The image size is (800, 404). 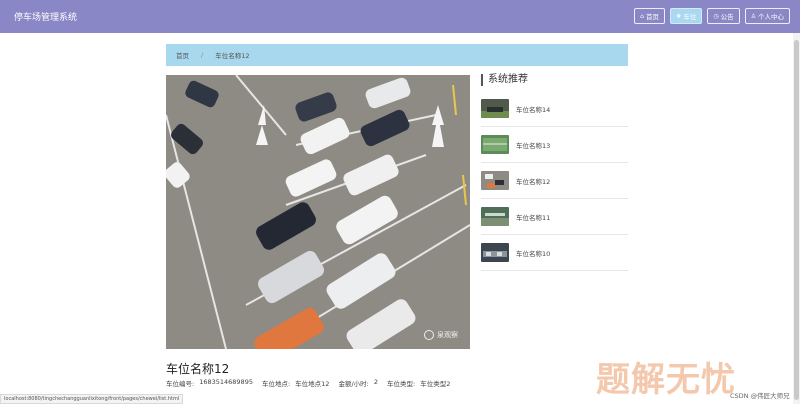 I want to click on space-type-label: 车位类型:, so click(x=401, y=384).